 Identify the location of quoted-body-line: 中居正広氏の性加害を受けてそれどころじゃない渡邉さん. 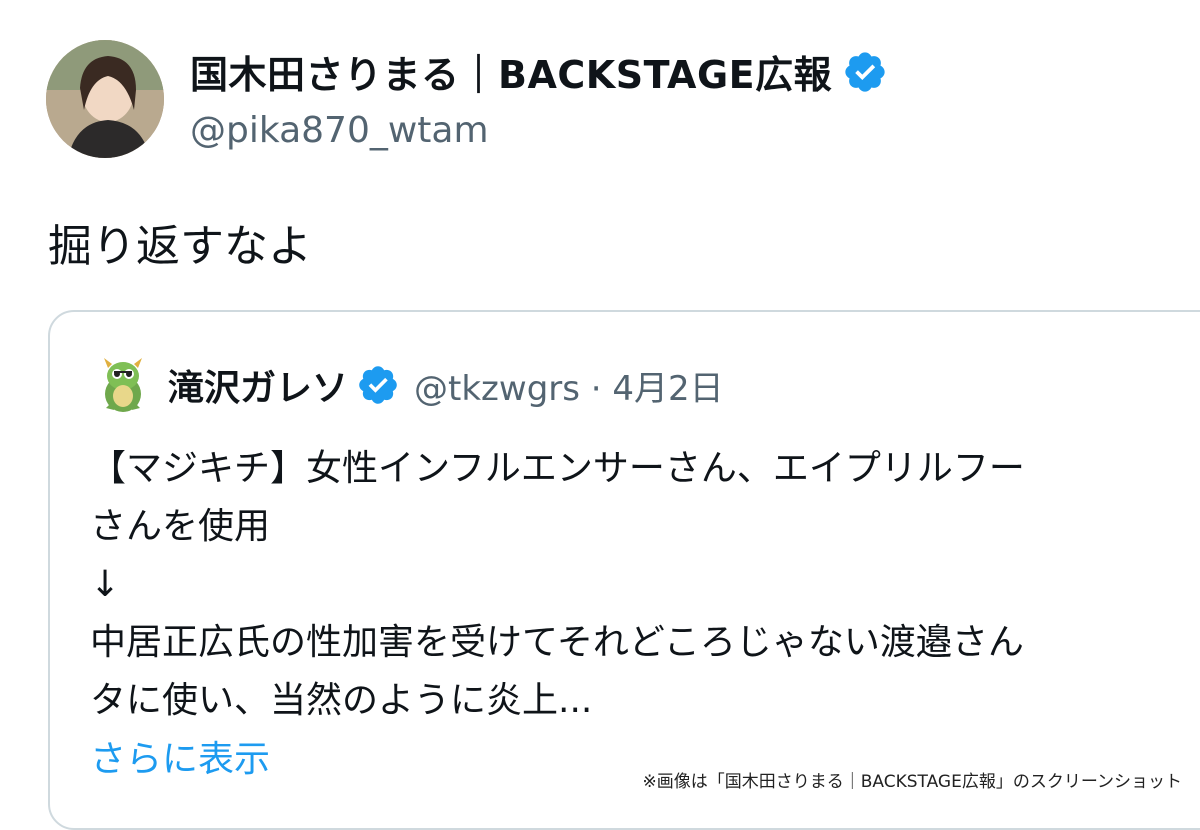
(557, 642).